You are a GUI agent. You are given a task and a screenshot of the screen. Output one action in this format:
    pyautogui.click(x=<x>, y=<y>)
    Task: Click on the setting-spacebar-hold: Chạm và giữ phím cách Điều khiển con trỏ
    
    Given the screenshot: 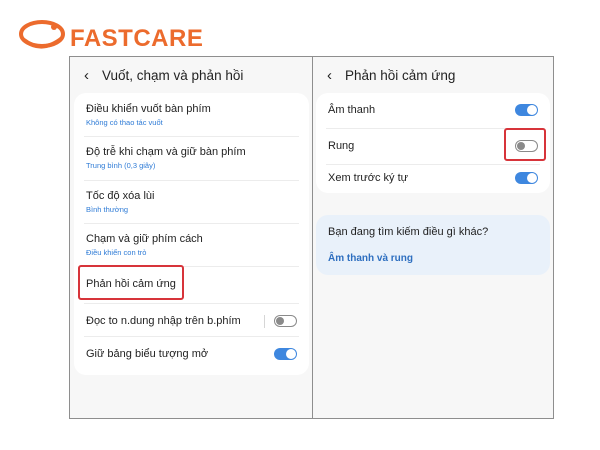 What is the action you would take?
    pyautogui.click(x=192, y=245)
    